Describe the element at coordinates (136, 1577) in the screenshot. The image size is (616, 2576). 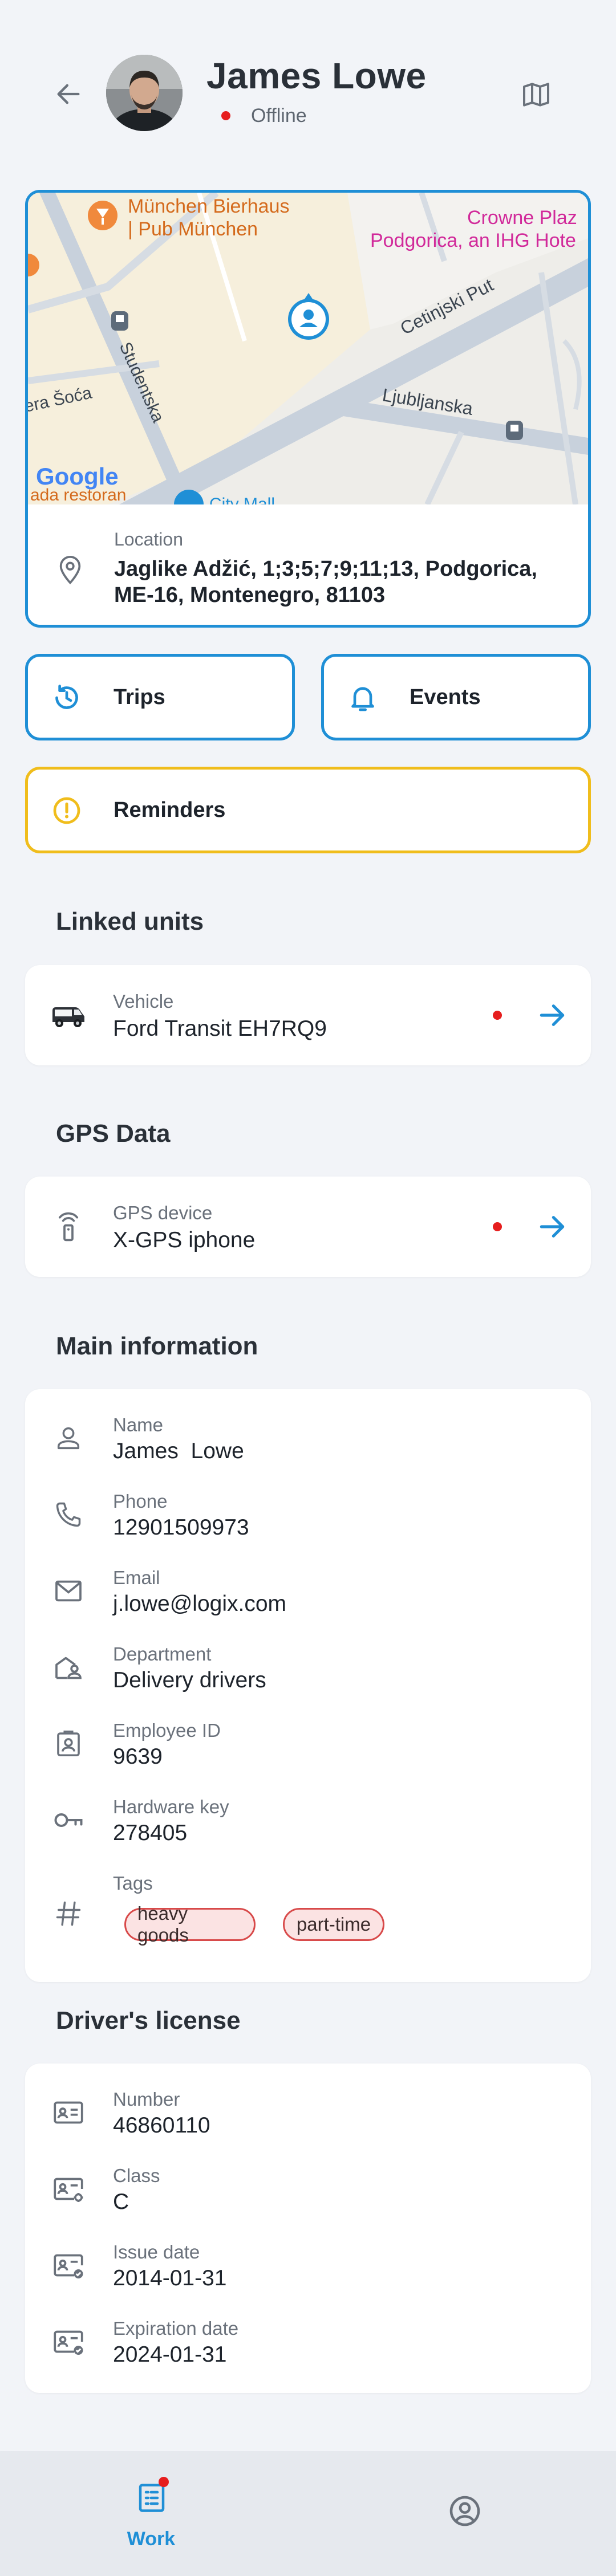
I see `email-label: Email` at that location.